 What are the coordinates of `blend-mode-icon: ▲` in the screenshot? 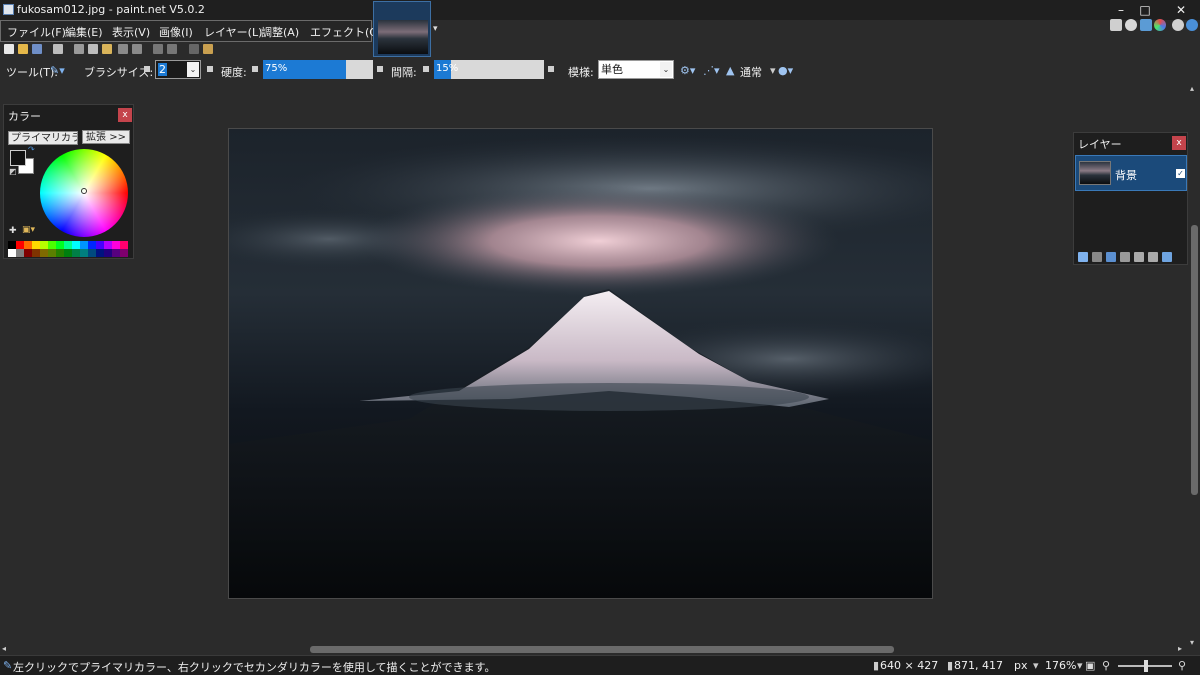 It's located at (730, 70).